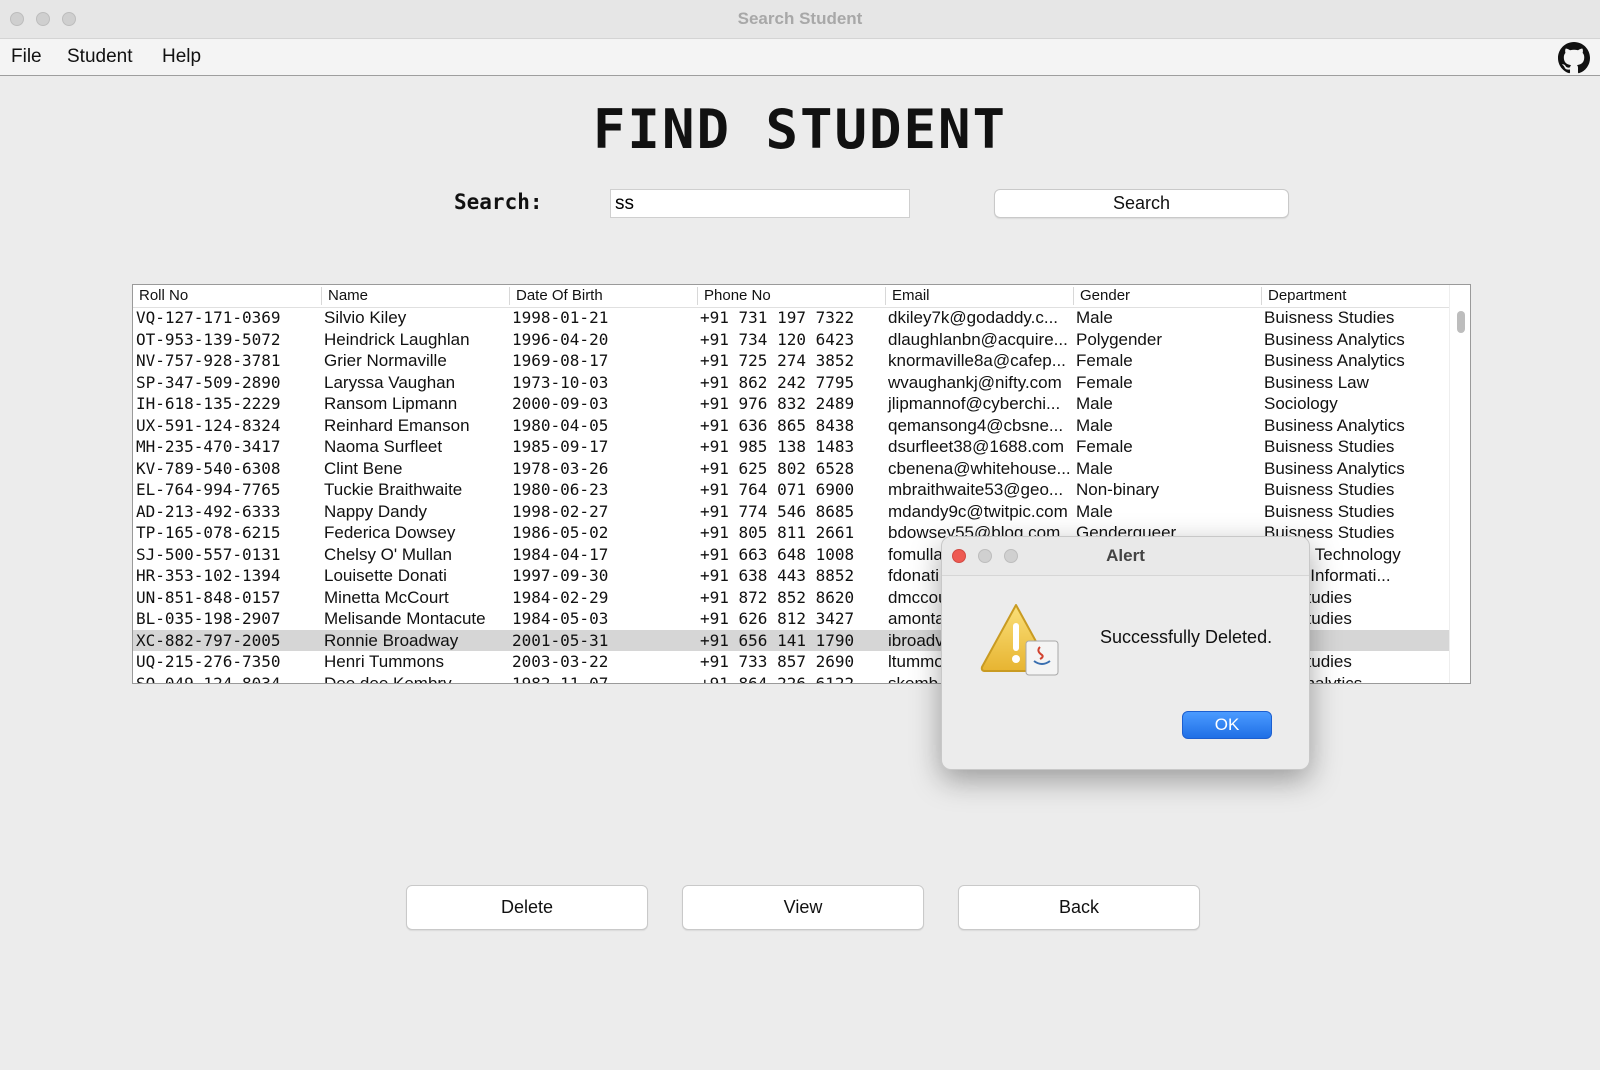 This screenshot has width=1600, height=1070. I want to click on cell-name: Tuckie Braithwaite, so click(393, 489).